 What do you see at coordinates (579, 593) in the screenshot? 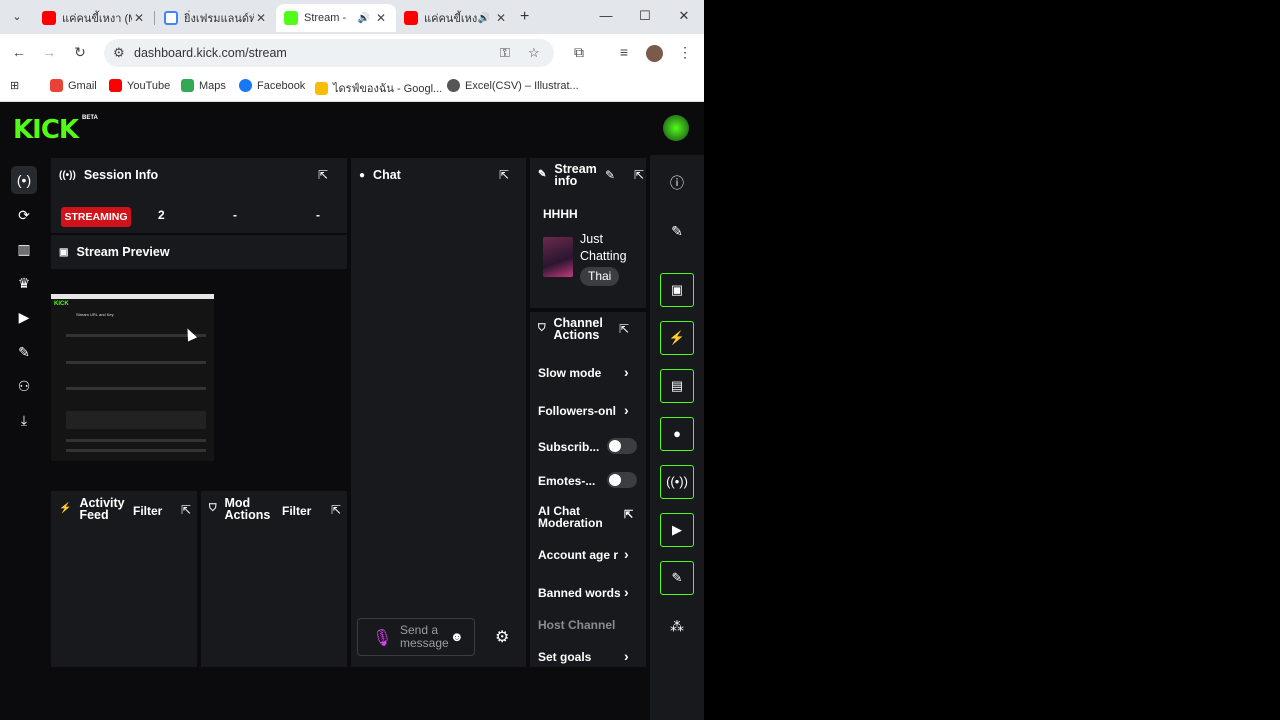
I see `banned-words-item: Banned words` at bounding box center [579, 593].